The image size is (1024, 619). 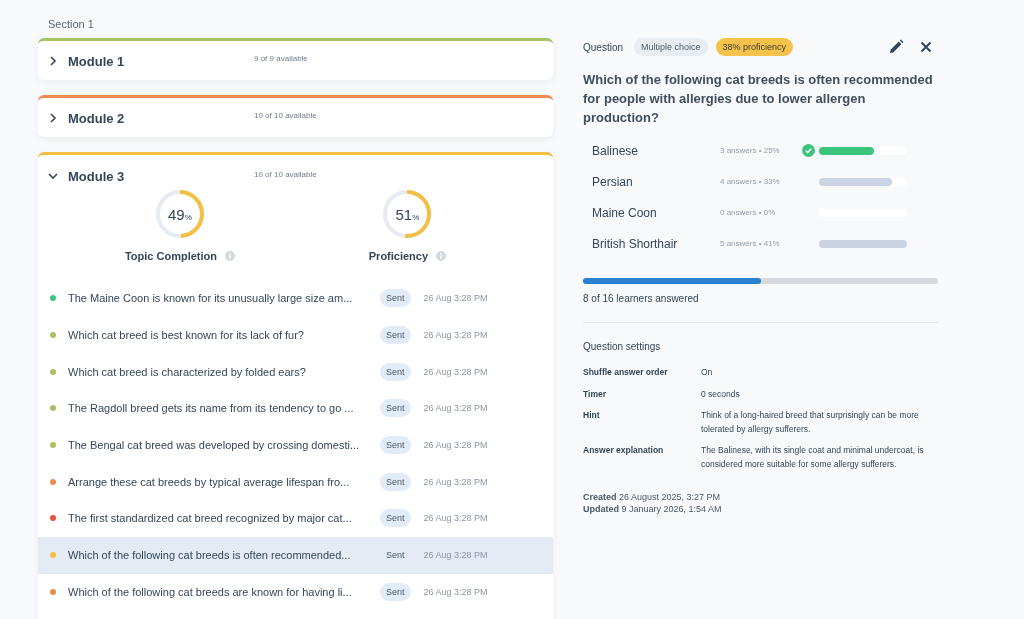 What do you see at coordinates (626, 372) in the screenshot?
I see `setting-label: Shuffle answer order` at bounding box center [626, 372].